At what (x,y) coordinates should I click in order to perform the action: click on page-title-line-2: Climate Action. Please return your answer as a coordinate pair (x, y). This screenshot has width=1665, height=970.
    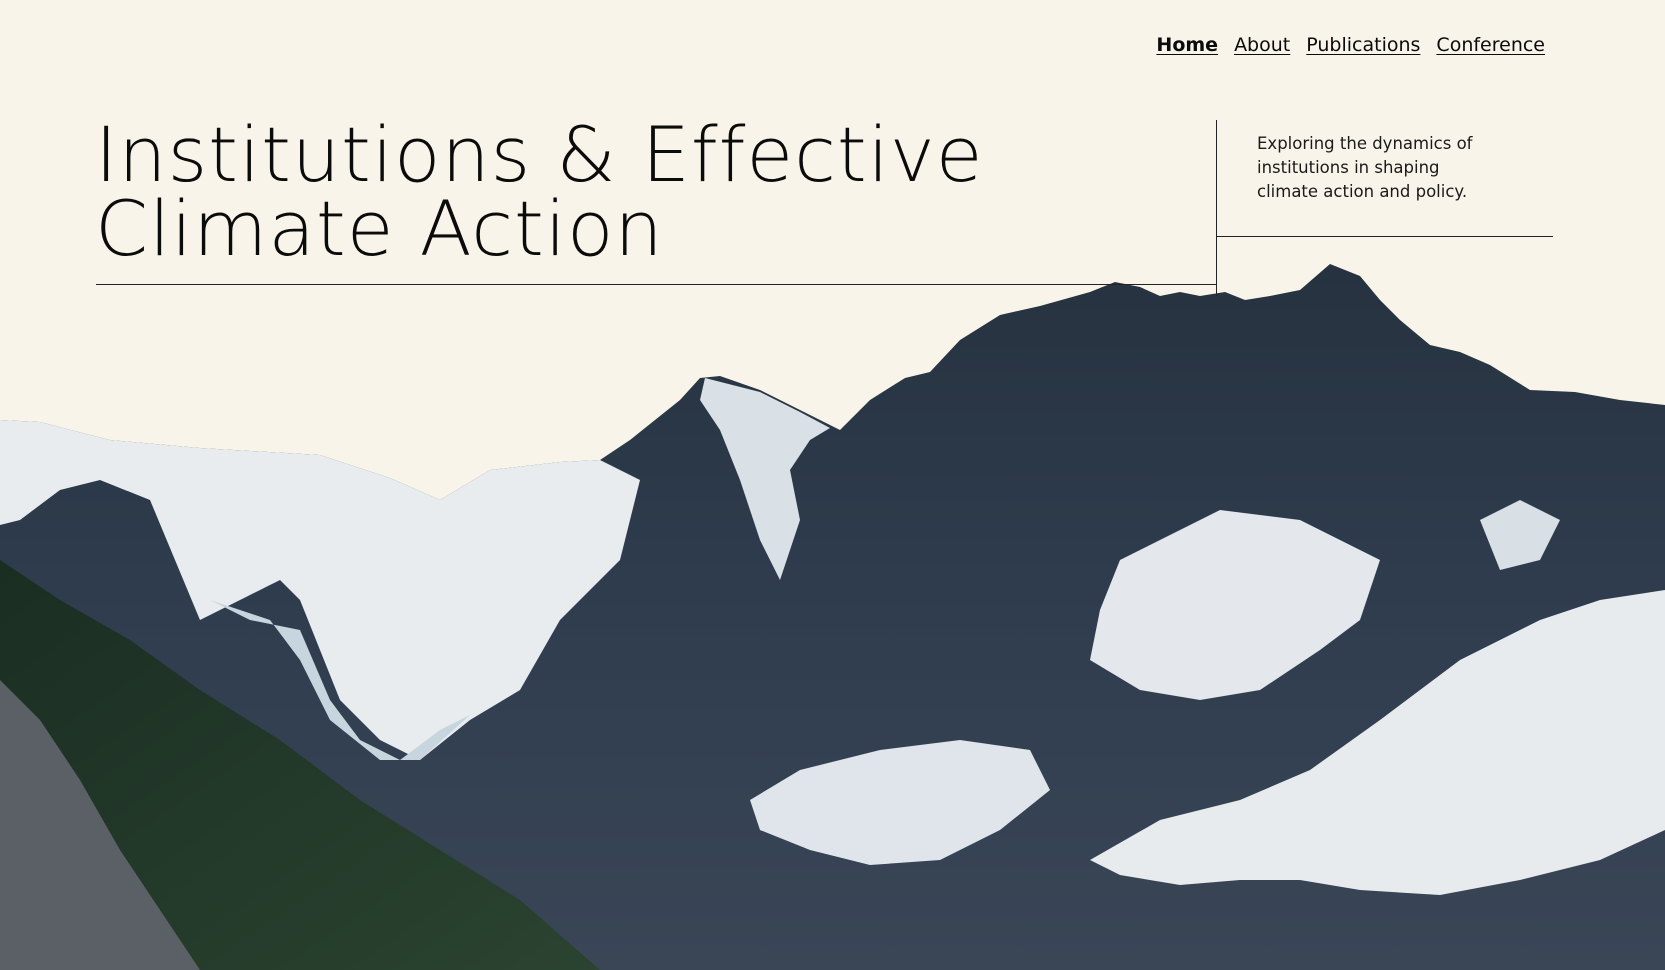
    Looking at the image, I should click on (379, 228).